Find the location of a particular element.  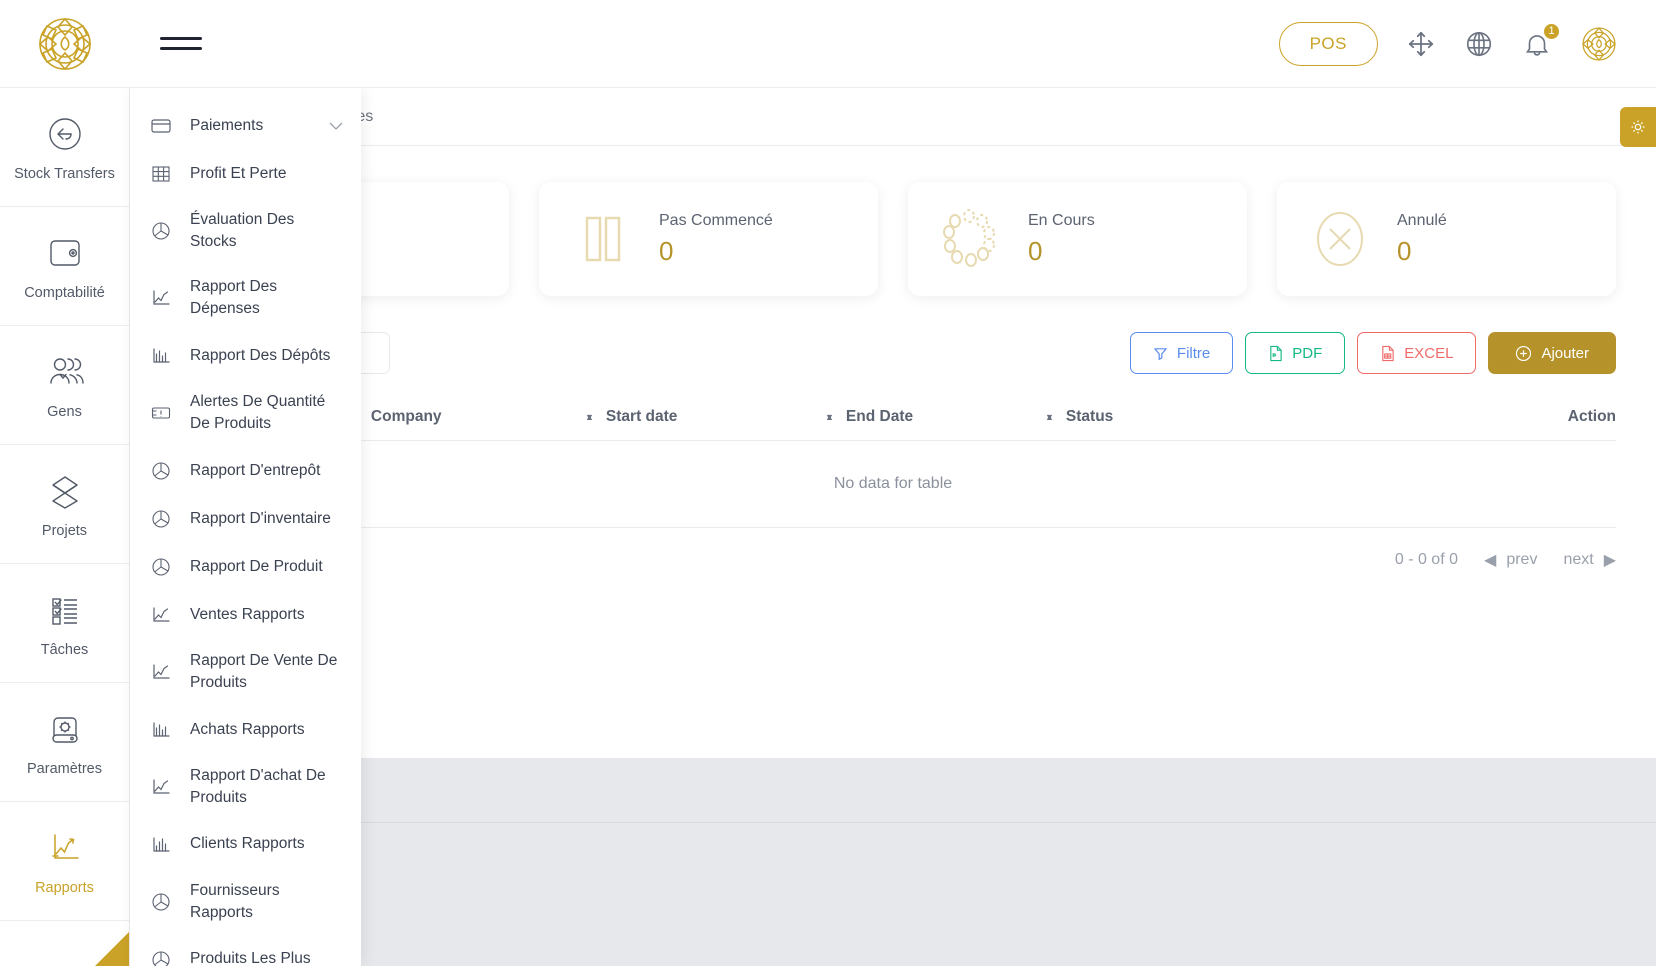

notification-badge: 1 is located at coordinates (1551, 31).